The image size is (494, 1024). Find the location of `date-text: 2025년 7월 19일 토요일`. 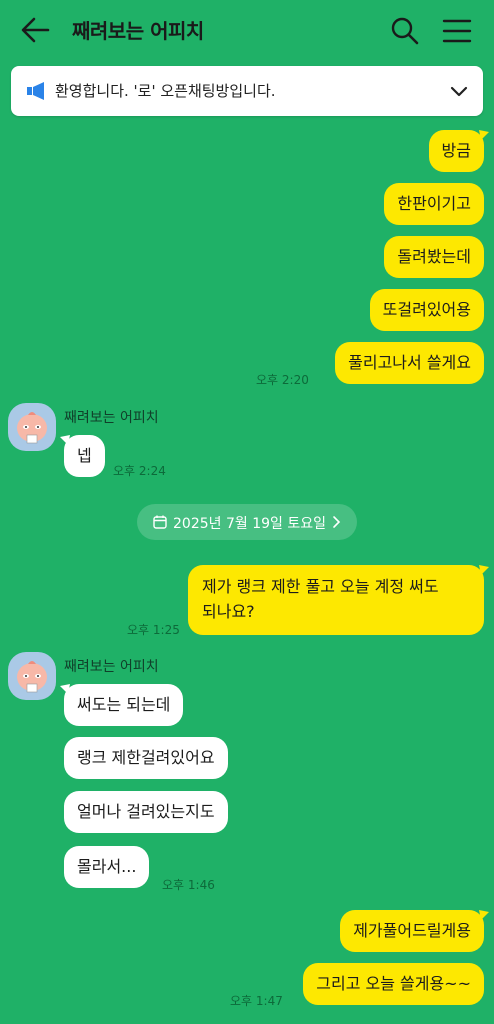

date-text: 2025년 7월 19일 토요일 is located at coordinates (249, 524).